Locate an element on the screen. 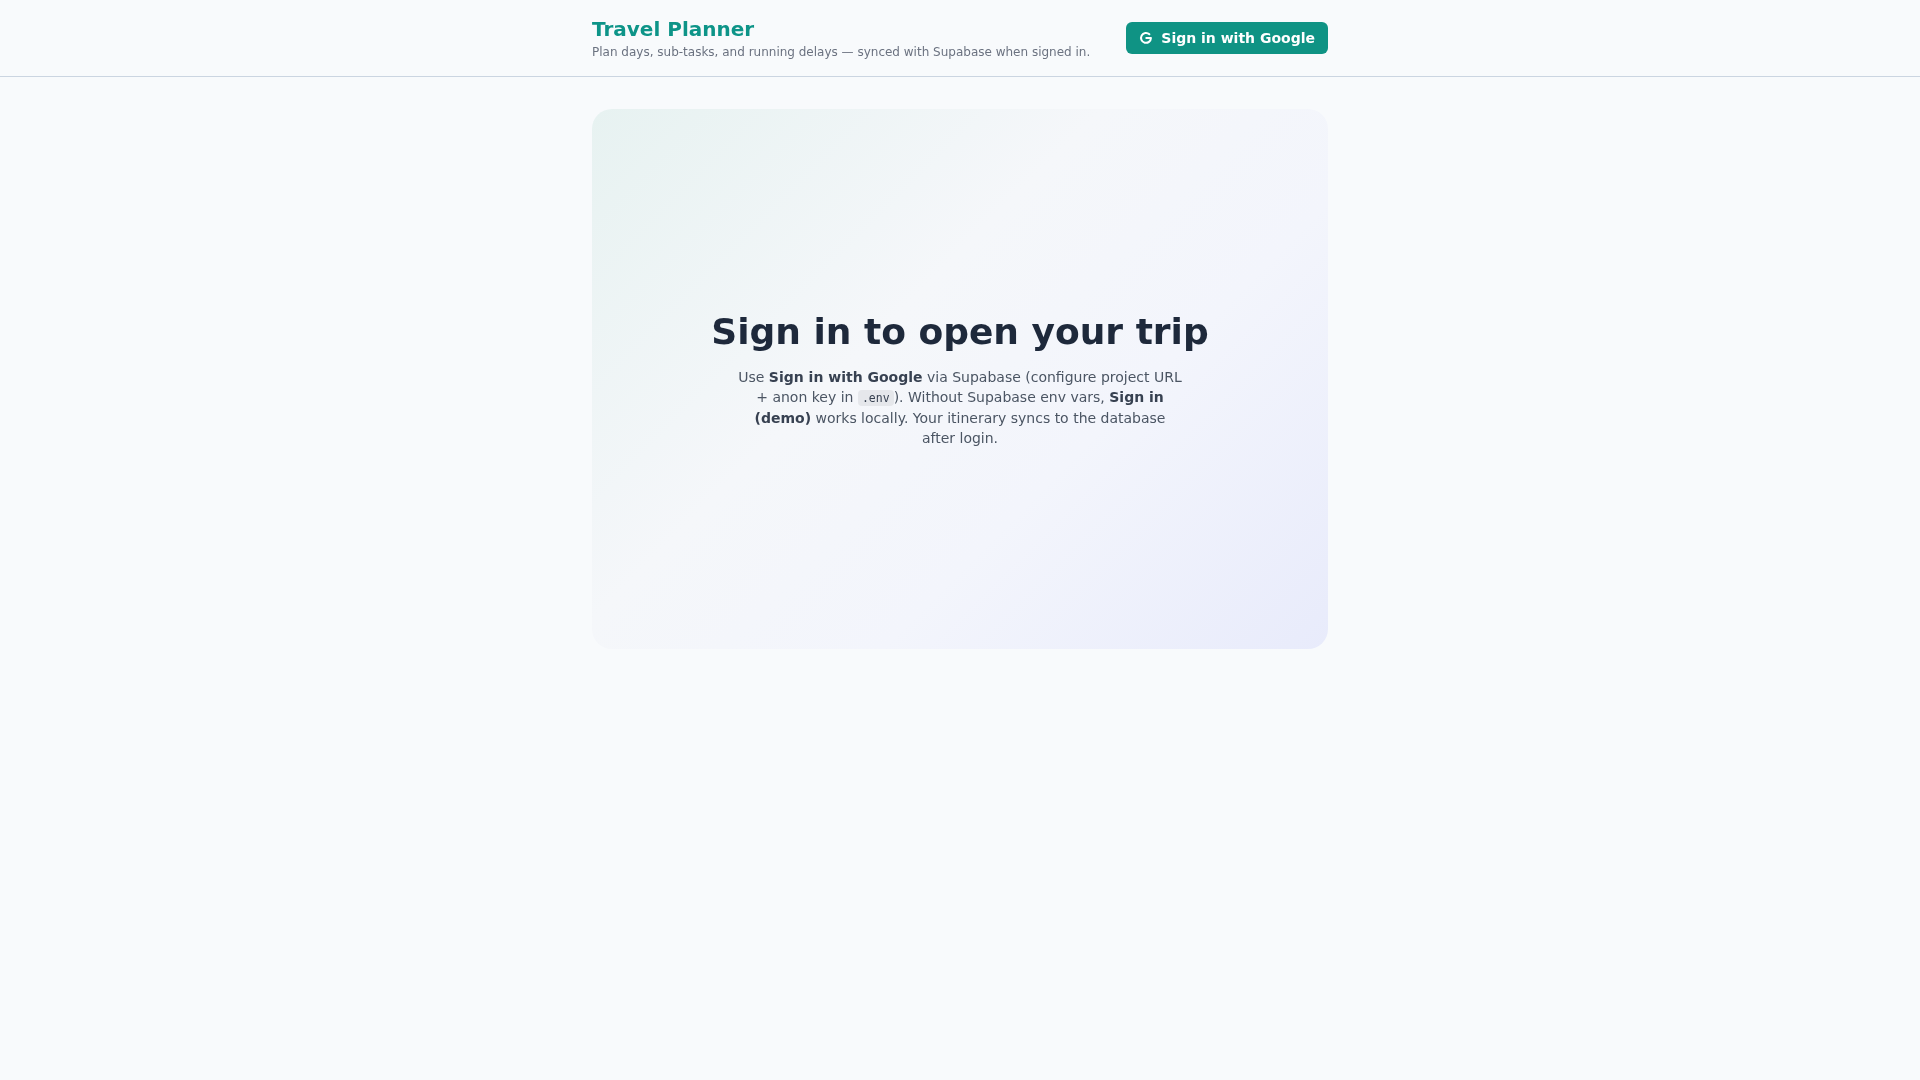 The width and height of the screenshot is (1920, 1080). google-g-icon is located at coordinates (1146, 38).